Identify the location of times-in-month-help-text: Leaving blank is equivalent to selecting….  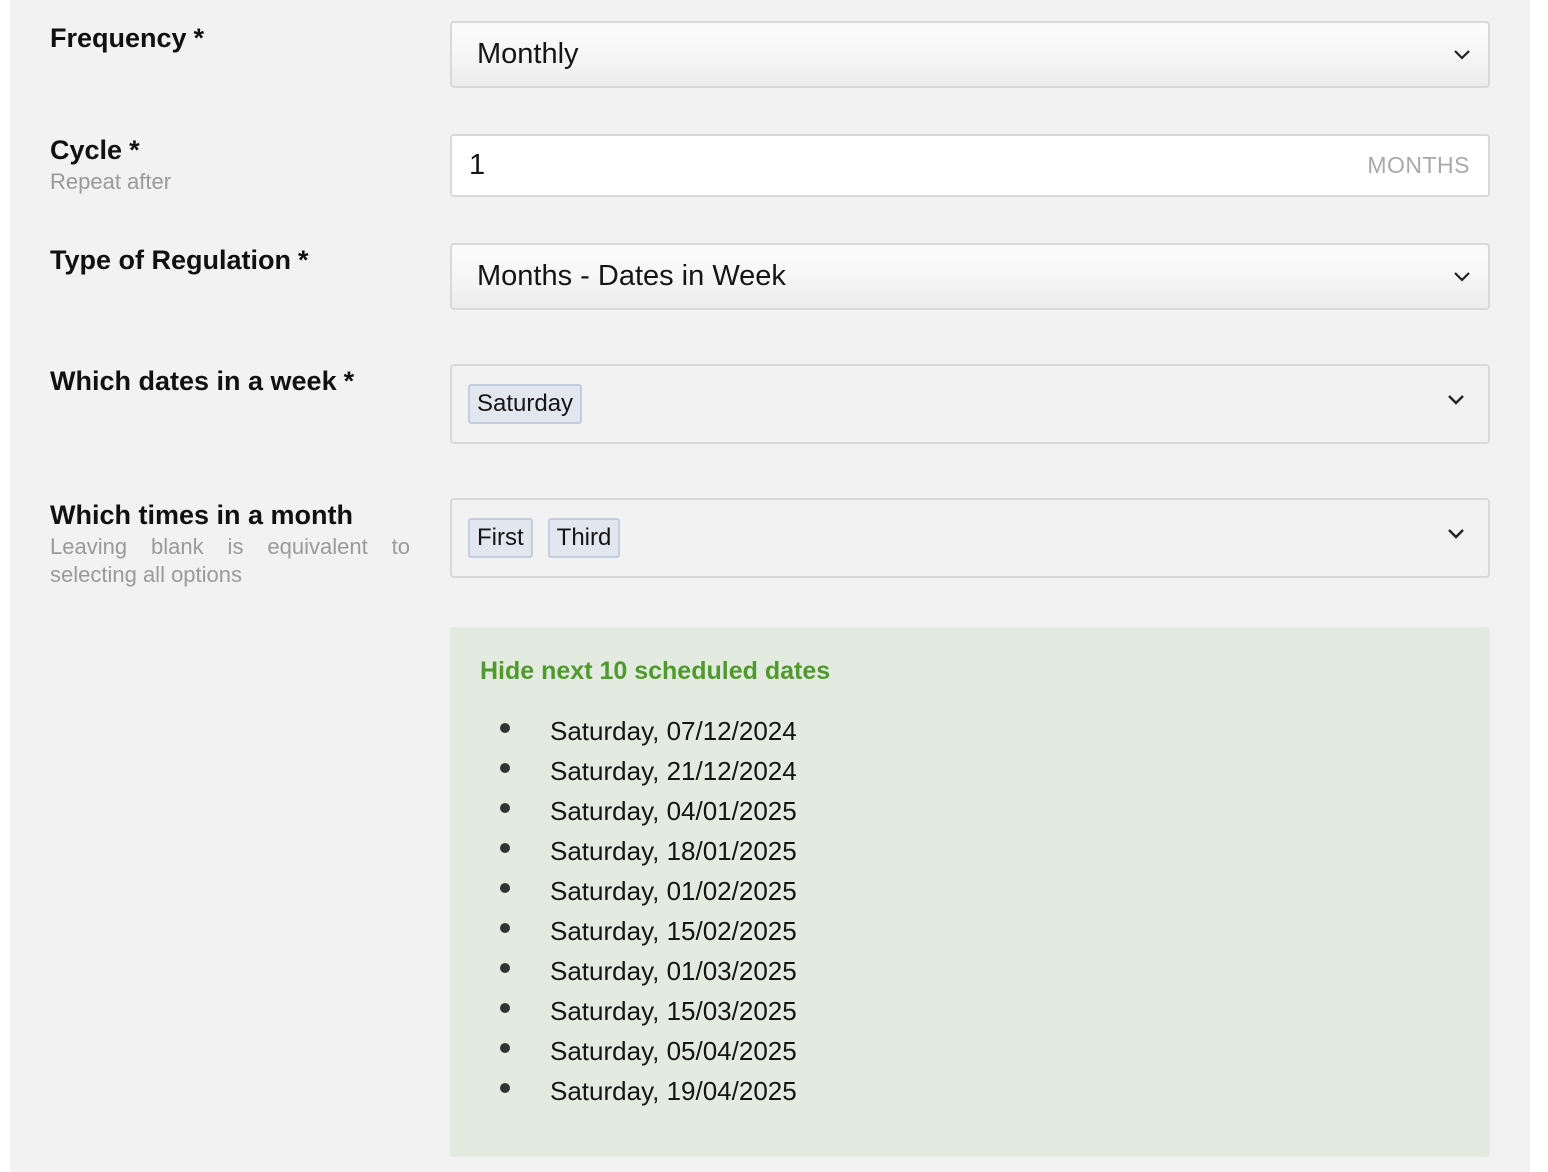
(230, 560).